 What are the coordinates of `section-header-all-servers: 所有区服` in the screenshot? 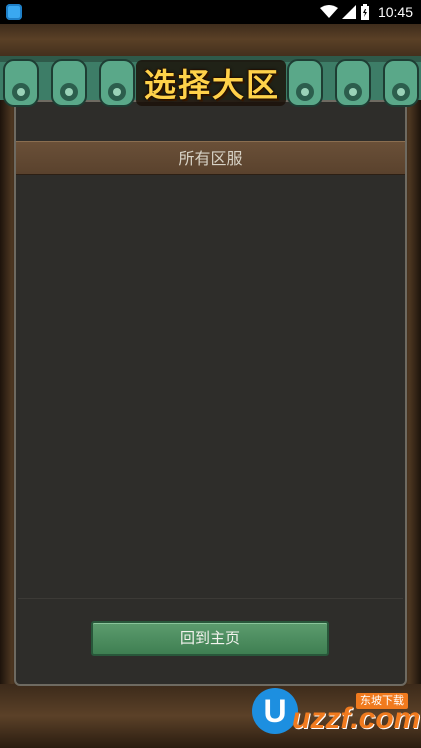 It's located at (210, 158).